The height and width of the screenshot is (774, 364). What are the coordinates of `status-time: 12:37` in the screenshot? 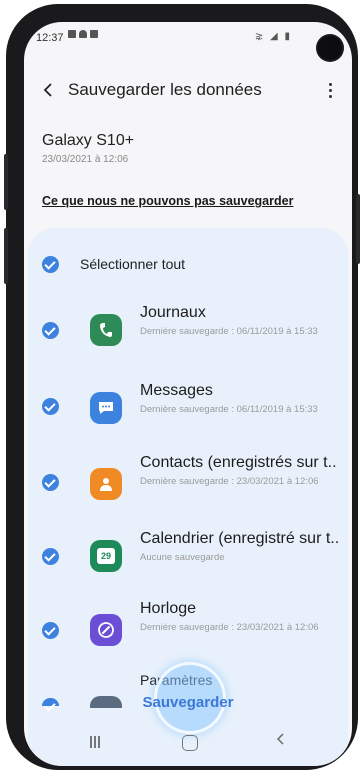 It's located at (50, 38).